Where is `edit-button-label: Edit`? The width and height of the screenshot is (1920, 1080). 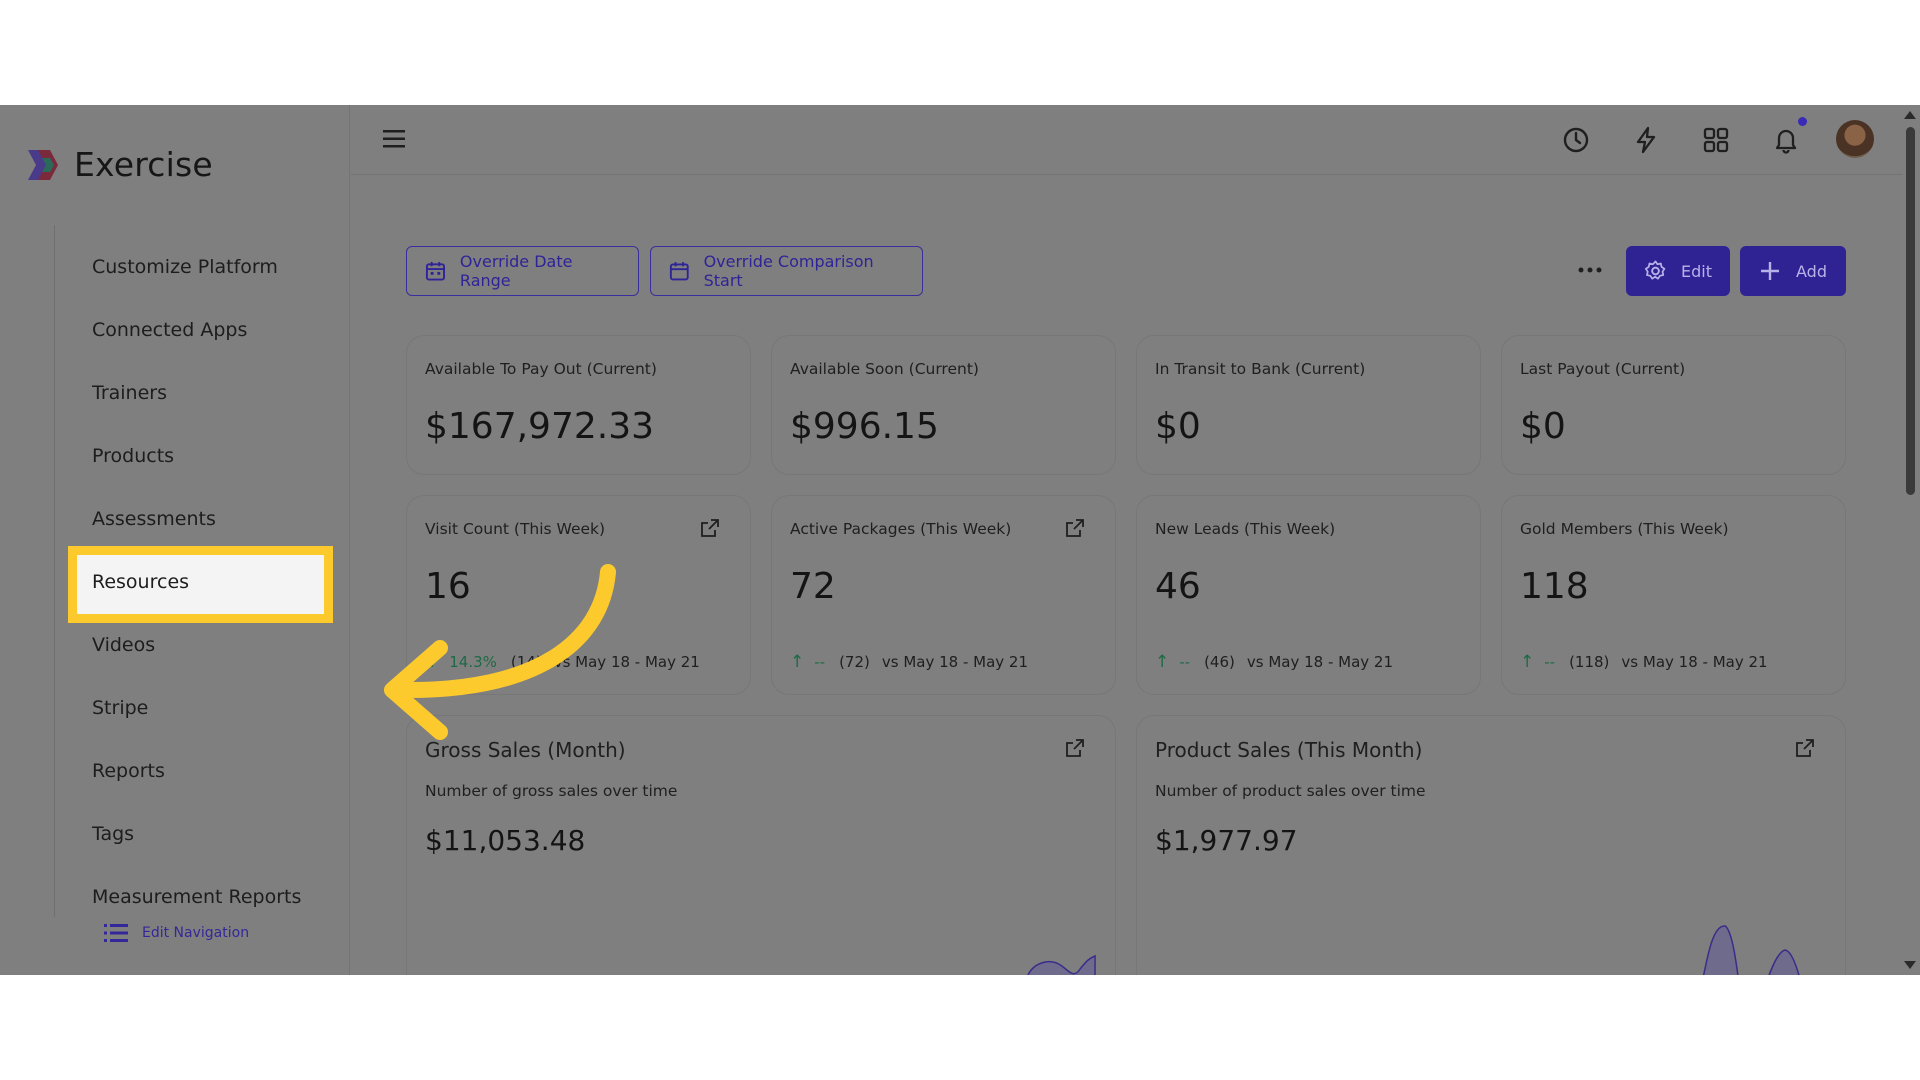
edit-button-label: Edit is located at coordinates (1696, 271).